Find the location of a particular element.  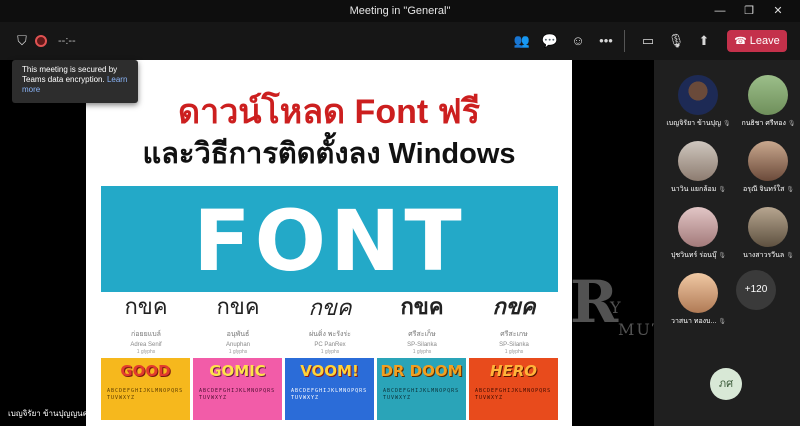

participant-name: อรุณี จินทร์ใส 🎙 is located at coordinates (768, 189).